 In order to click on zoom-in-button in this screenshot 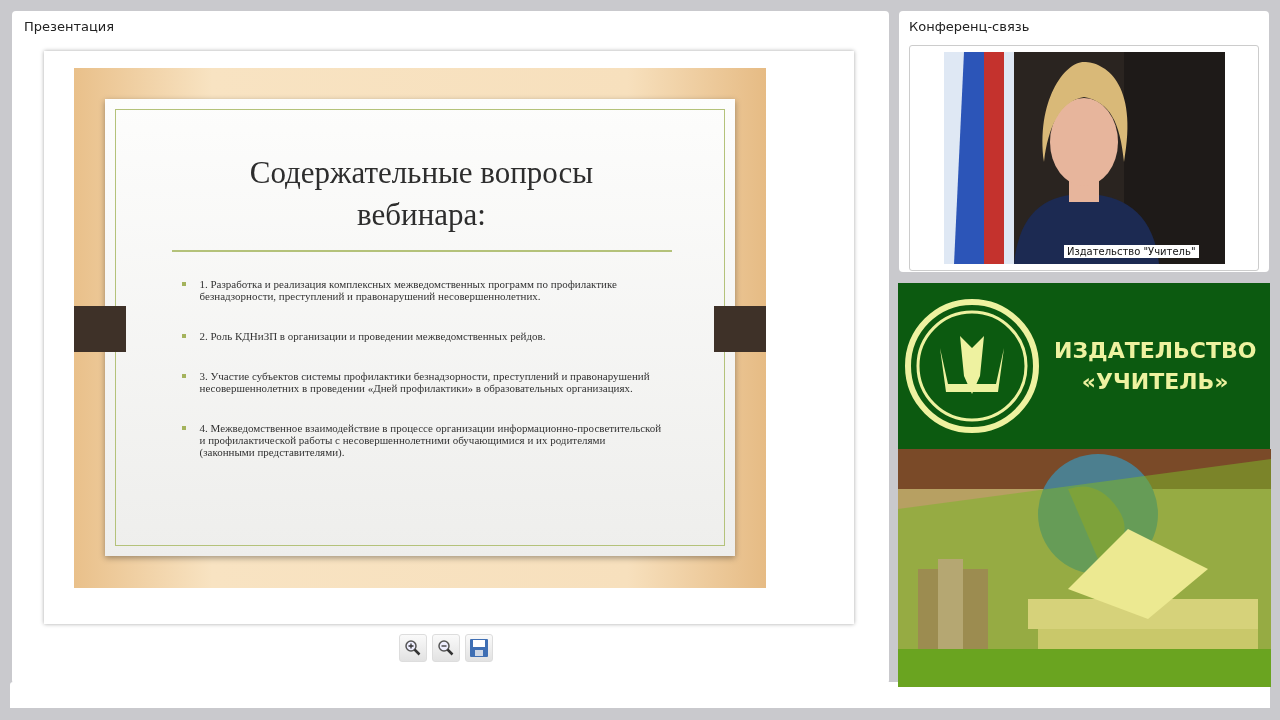, I will do `click(412, 648)`.